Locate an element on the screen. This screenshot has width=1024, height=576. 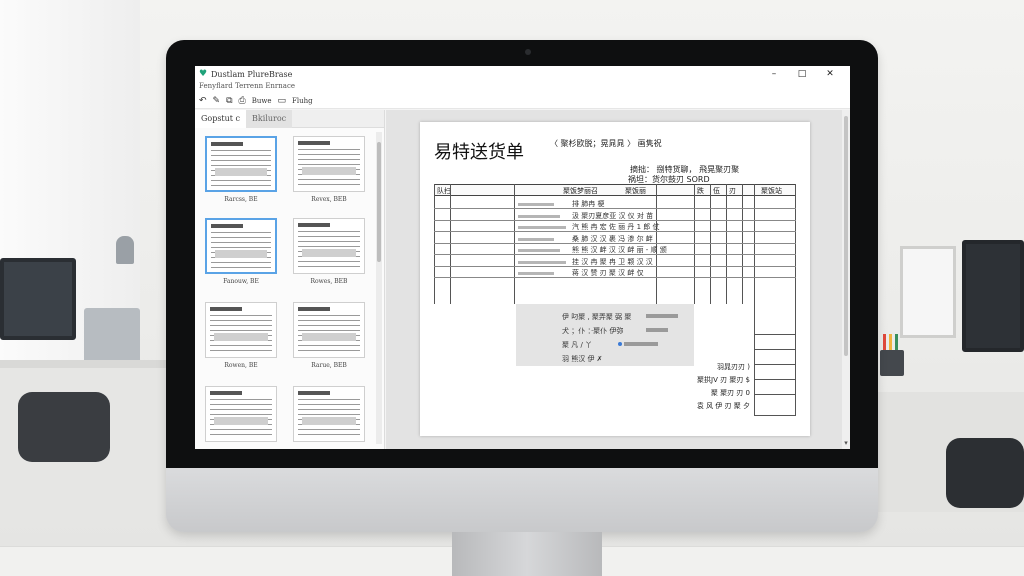
title-bar: ♥ Dustlam PlureBrase – □ ✕ is located at coordinates (522, 74).